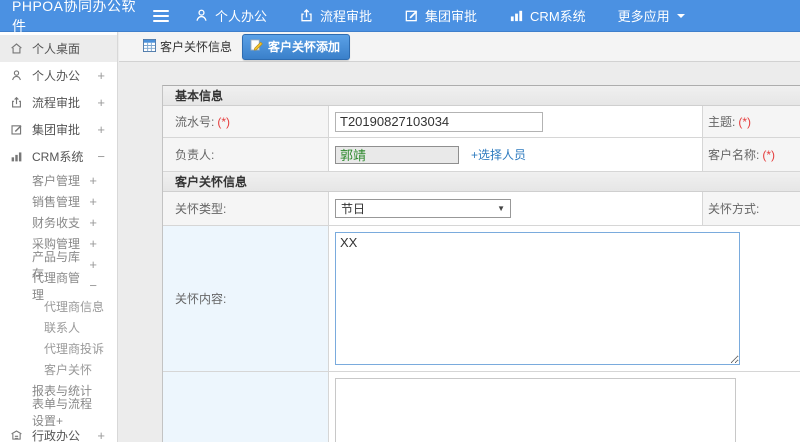 This screenshot has height=442, width=800. I want to click on sidebar-item-personal-office: 个人办公 +, so click(58, 75).